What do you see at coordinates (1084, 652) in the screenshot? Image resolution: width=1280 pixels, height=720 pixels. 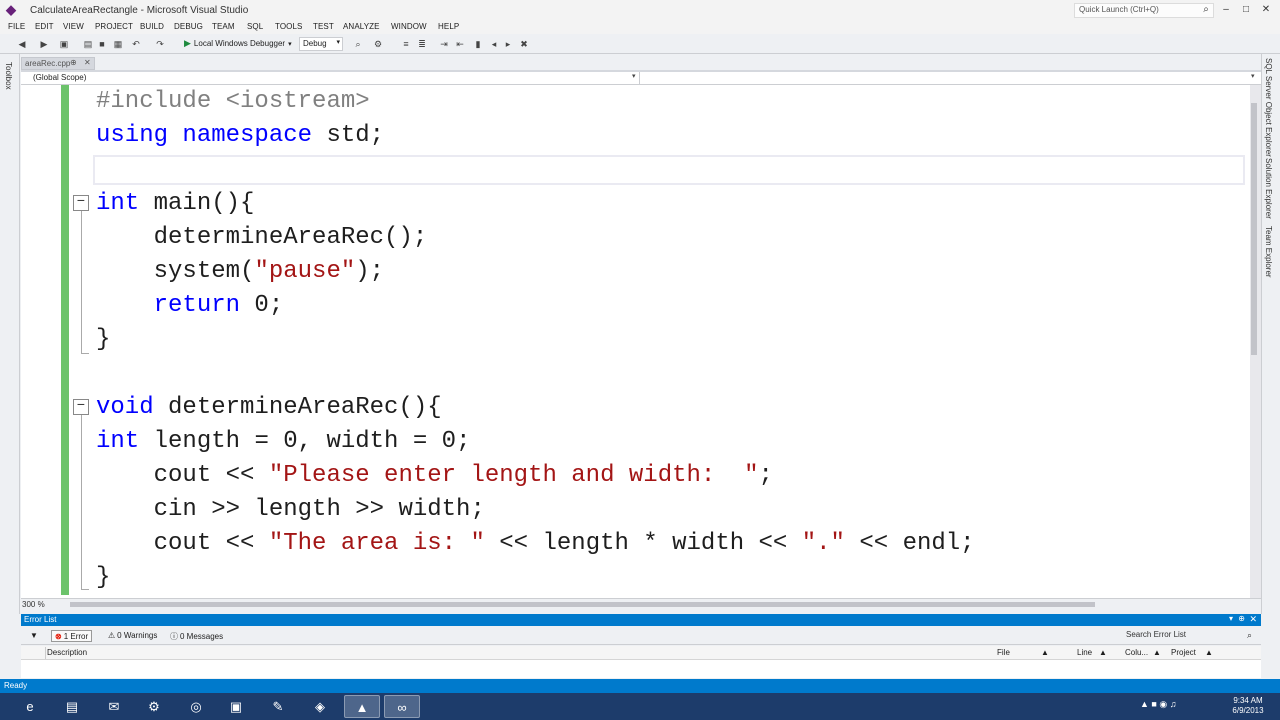 I see `column-line: Line` at bounding box center [1084, 652].